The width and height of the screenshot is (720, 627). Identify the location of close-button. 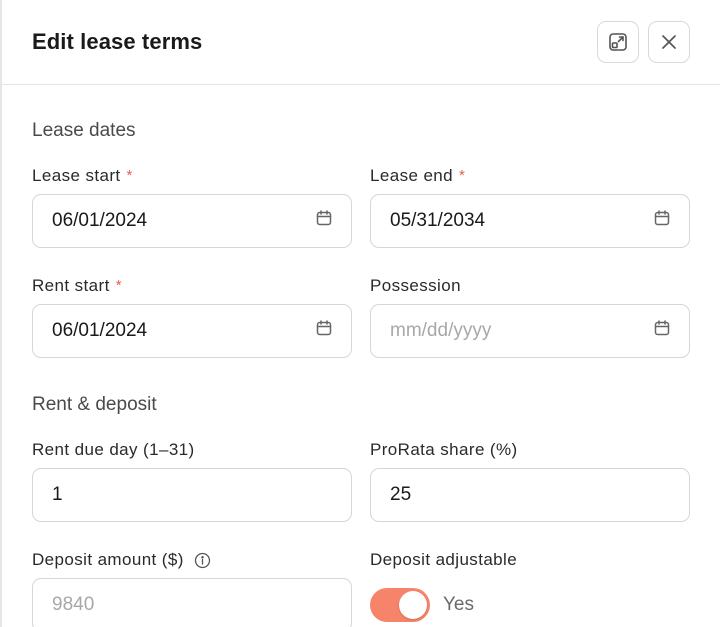
(669, 42).